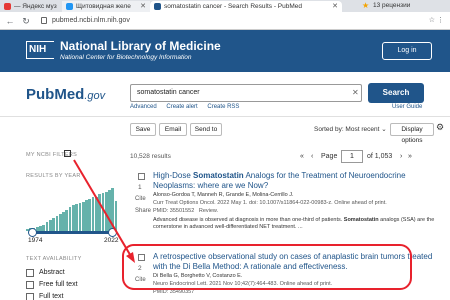  Describe the element at coordinates (51, 296) in the screenshot. I see `filter-label: Full text` at that location.